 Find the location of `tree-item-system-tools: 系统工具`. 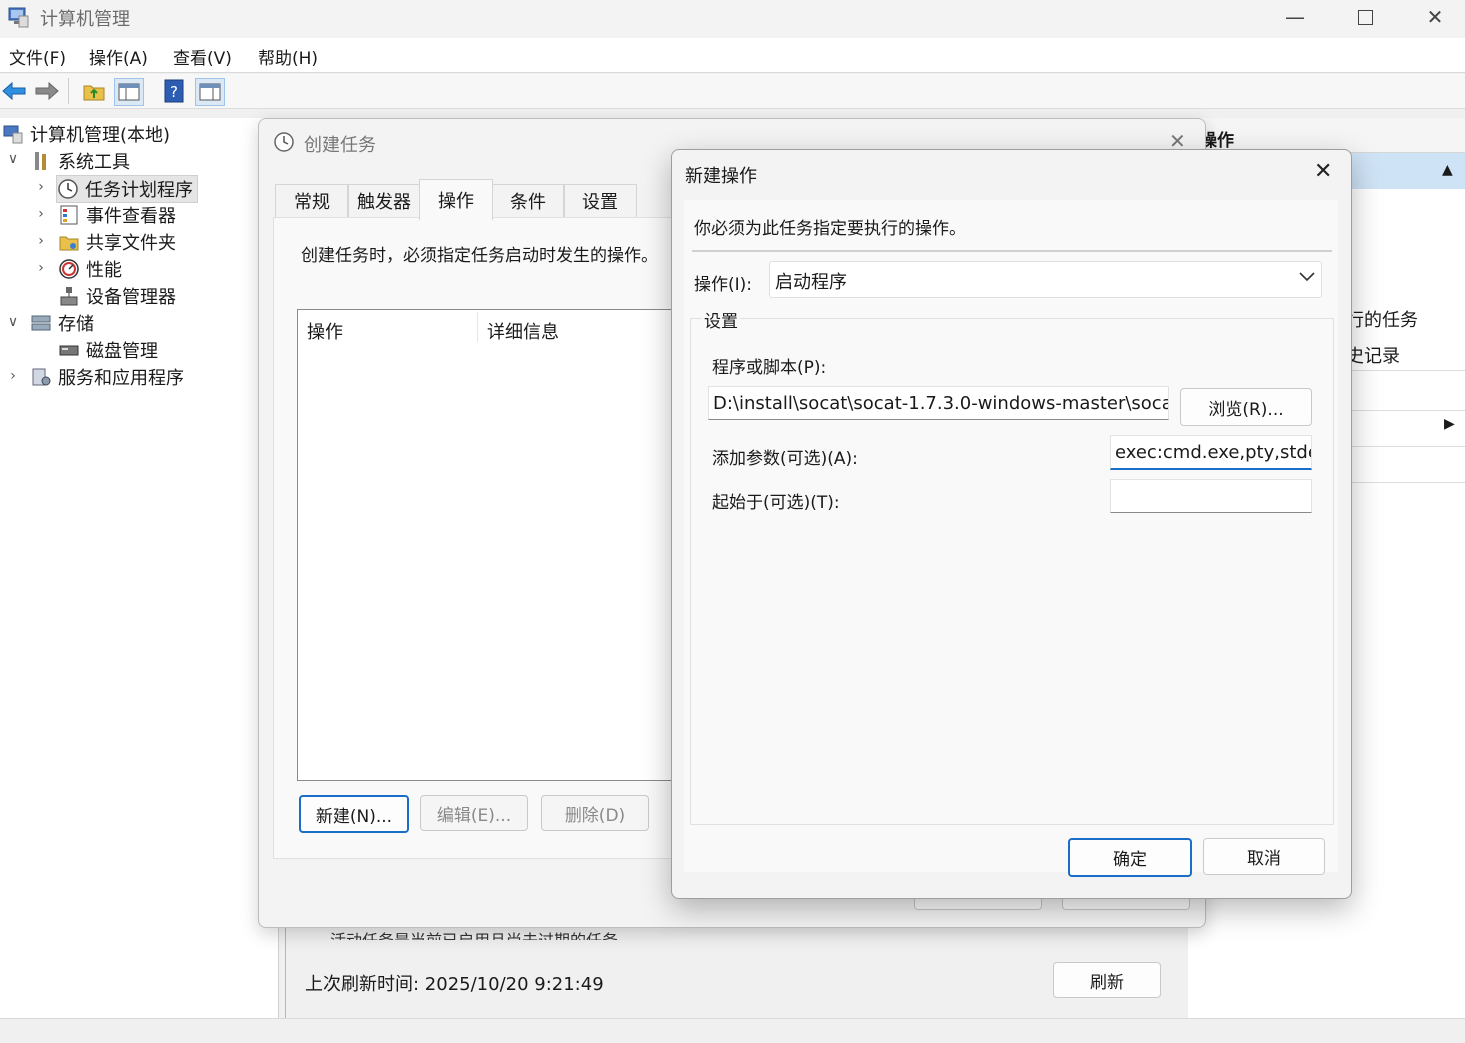

tree-item-system-tools: 系统工具 is located at coordinates (80, 161).